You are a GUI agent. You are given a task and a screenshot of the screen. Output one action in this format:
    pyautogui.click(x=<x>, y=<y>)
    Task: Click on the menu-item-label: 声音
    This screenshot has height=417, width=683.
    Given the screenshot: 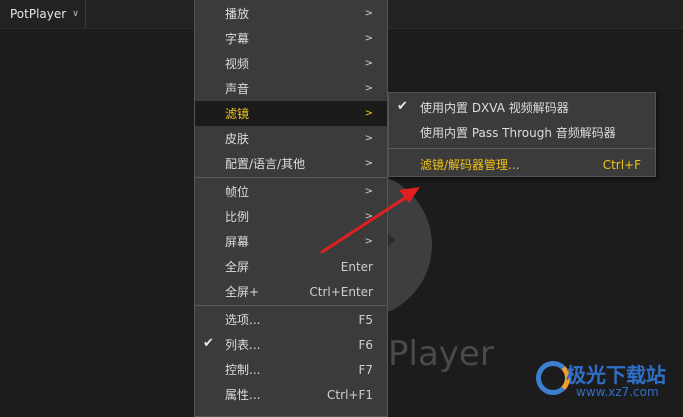 What is the action you would take?
    pyautogui.click(x=237, y=89)
    